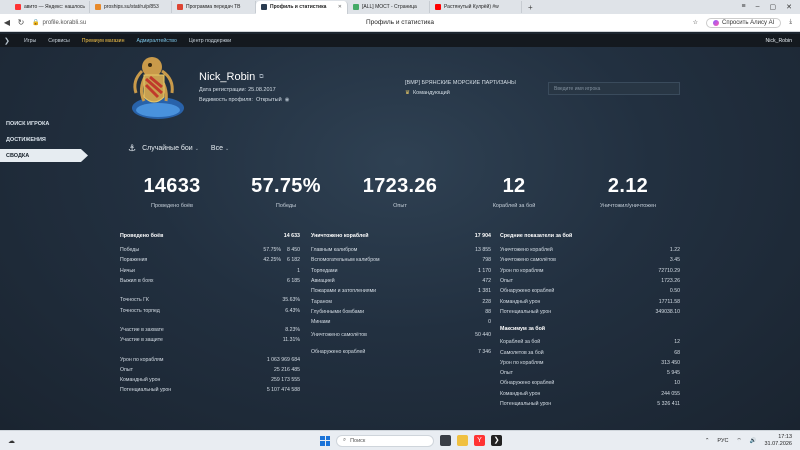  What do you see at coordinates (536, 236) in the screenshot?
I see `averages-header: Средние показатели за бой` at bounding box center [536, 236].